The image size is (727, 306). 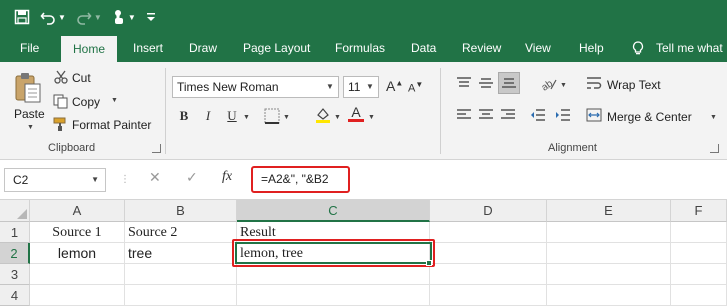 I want to click on tab-draw: Draw, so click(x=203, y=48).